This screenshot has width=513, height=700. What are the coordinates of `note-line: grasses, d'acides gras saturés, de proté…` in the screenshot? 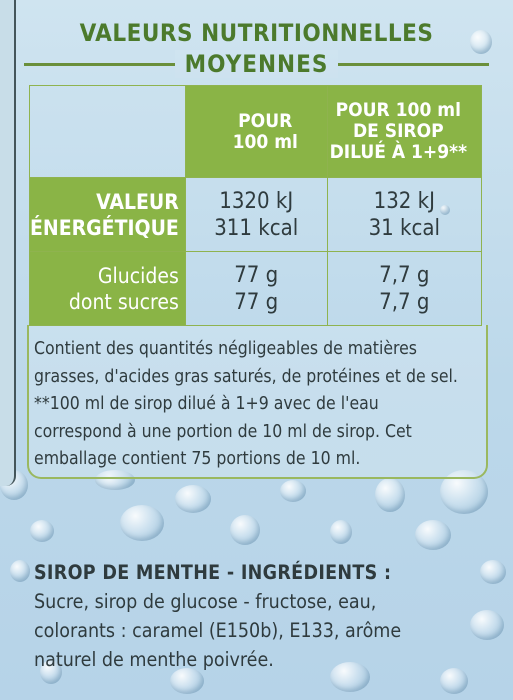 It's located at (246, 376).